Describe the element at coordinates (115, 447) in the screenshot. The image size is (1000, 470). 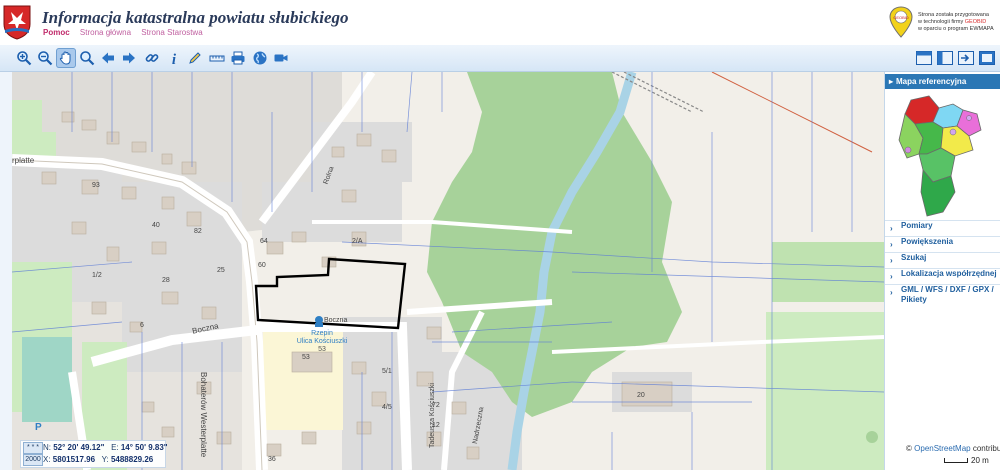
I see `lon-label: E:` at that location.